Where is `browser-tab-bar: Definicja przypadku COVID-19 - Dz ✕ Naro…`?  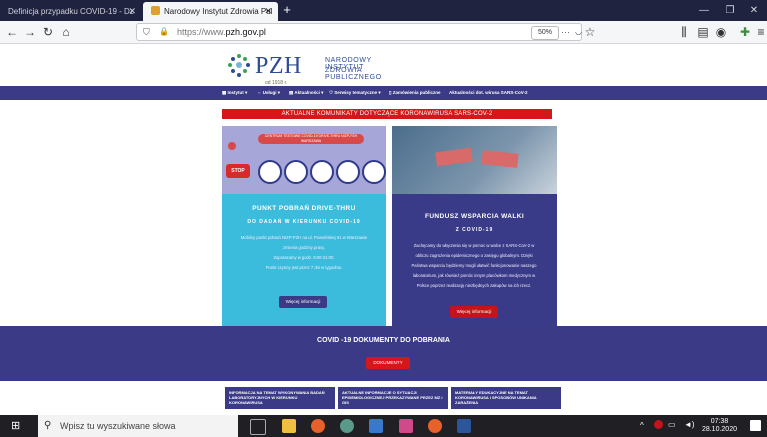
browser-tab-bar: Definicja przypadku COVID-19 - Dz ✕ Naro… is located at coordinates (383, 10).